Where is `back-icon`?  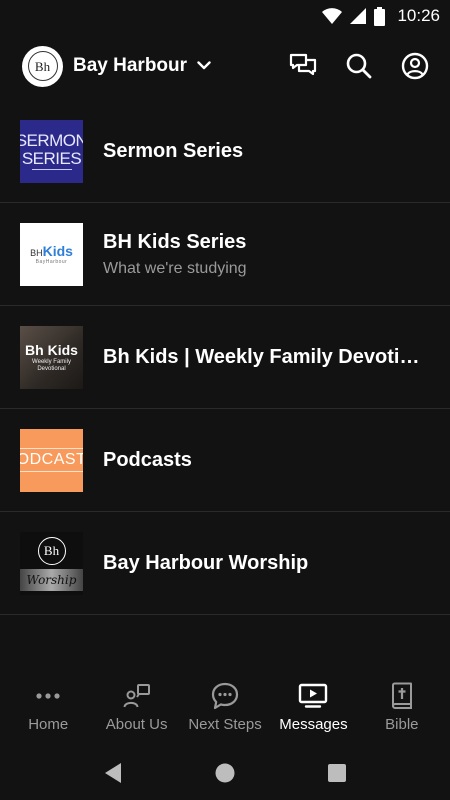
back-icon is located at coordinates (113, 773).